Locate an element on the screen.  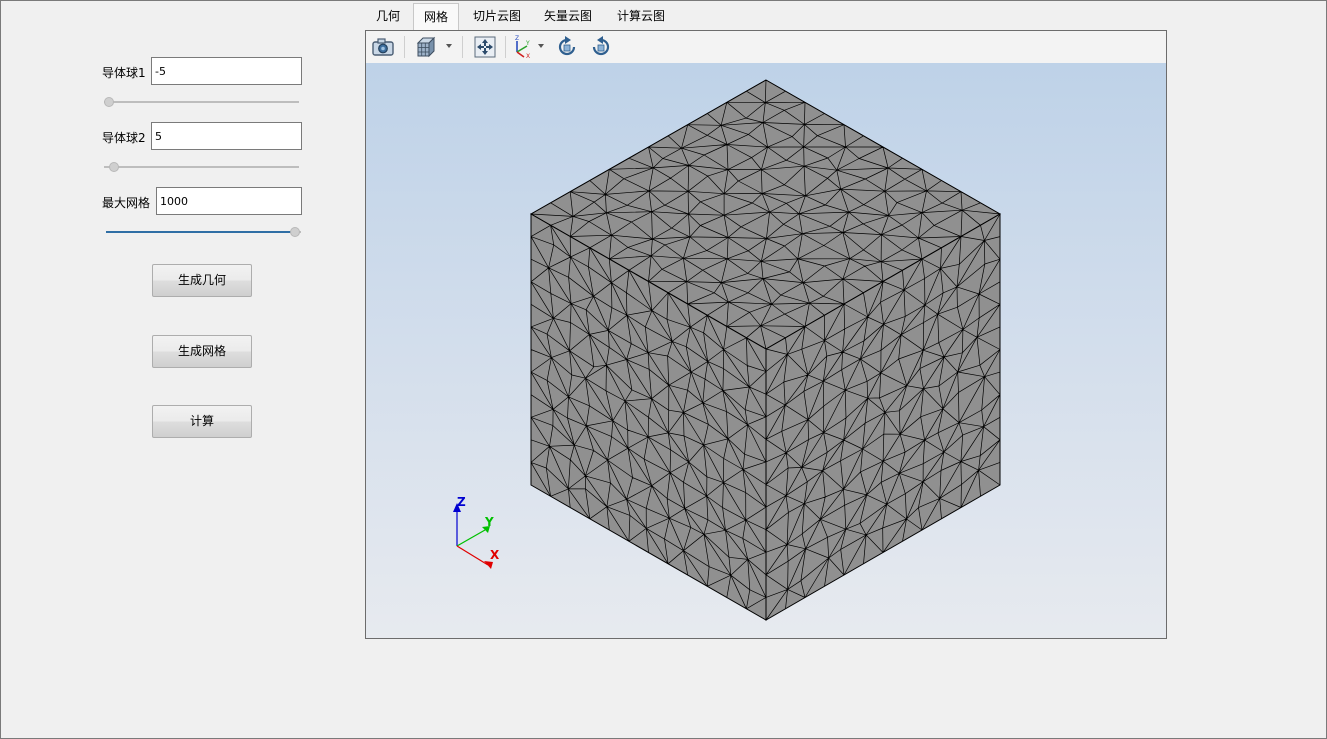
viewer-toolbar: Z Y X is located at coordinates (766, 47).